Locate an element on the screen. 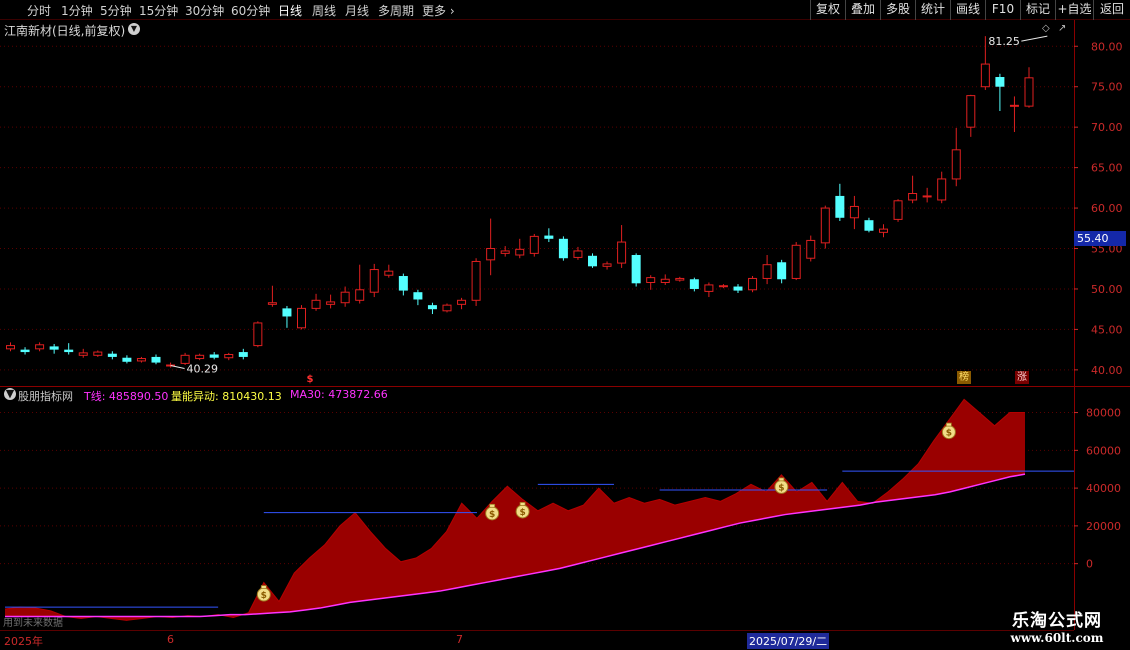 The height and width of the screenshot is (650, 1130). price-tick-label: 75.00 is located at coordinates (1107, 87).